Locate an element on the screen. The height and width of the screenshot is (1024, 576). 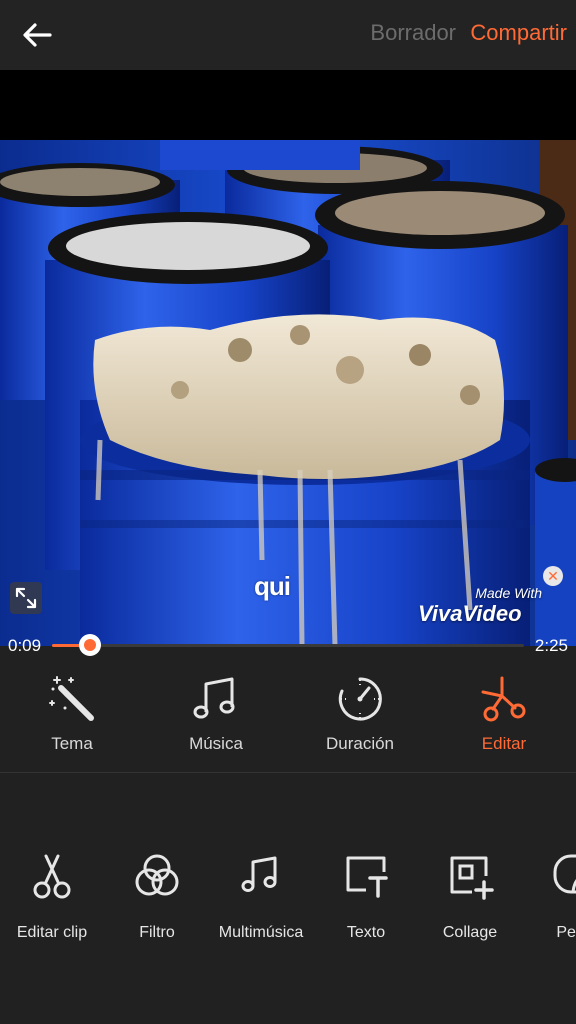
timer-icon is located at coordinates (360, 699).